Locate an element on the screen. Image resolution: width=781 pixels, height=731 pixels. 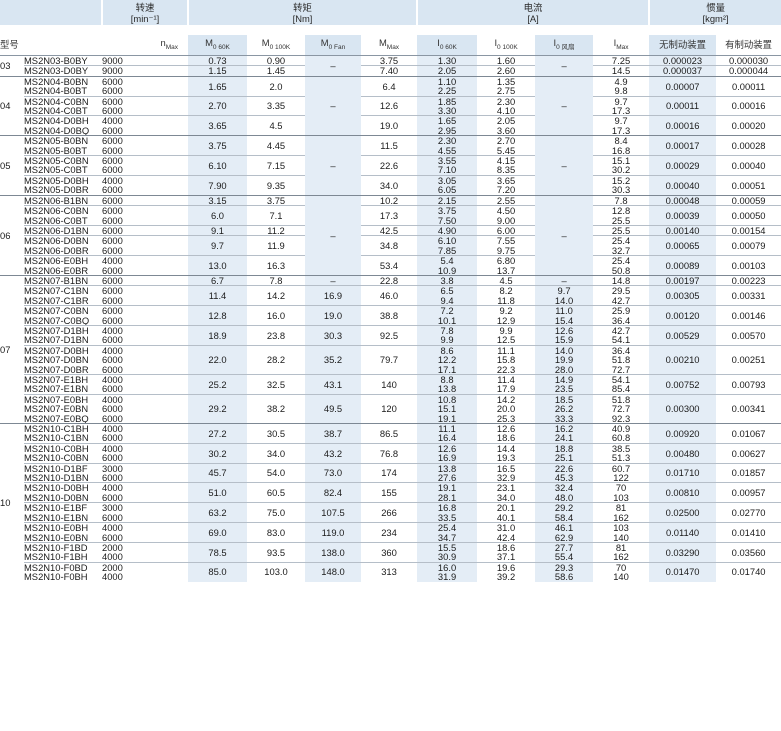
m0-fan-cell: 35.2 is located at coordinates (333, 359).